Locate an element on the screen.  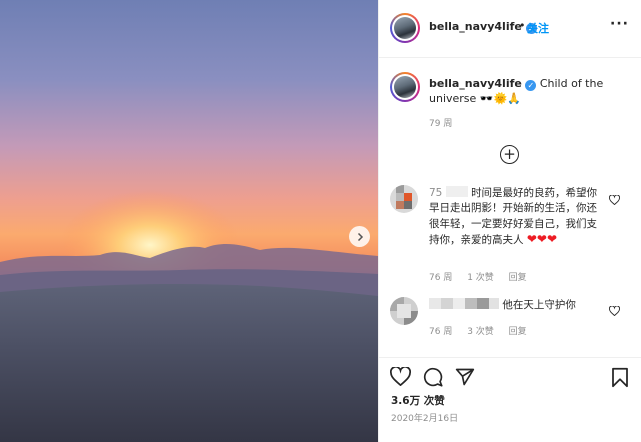
plus-circle-icon: + is located at coordinates (509, 154).